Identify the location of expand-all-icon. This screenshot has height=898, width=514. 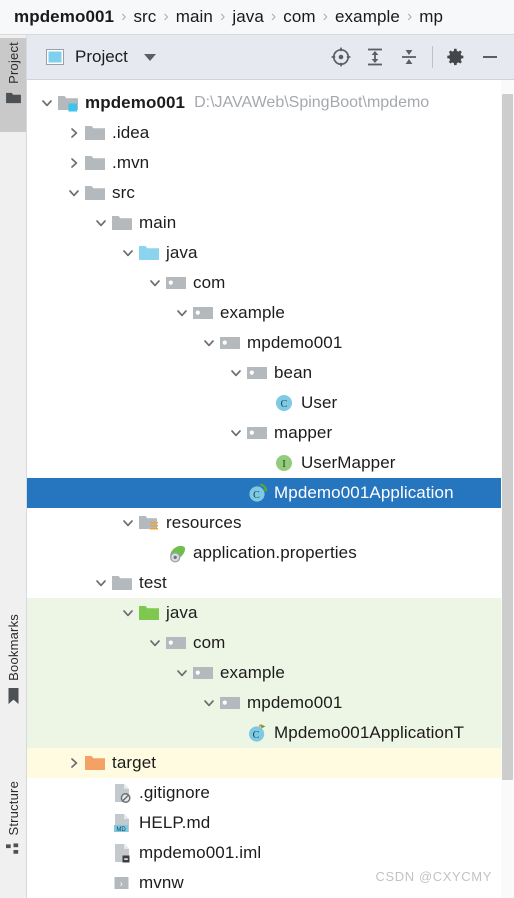
(375, 57).